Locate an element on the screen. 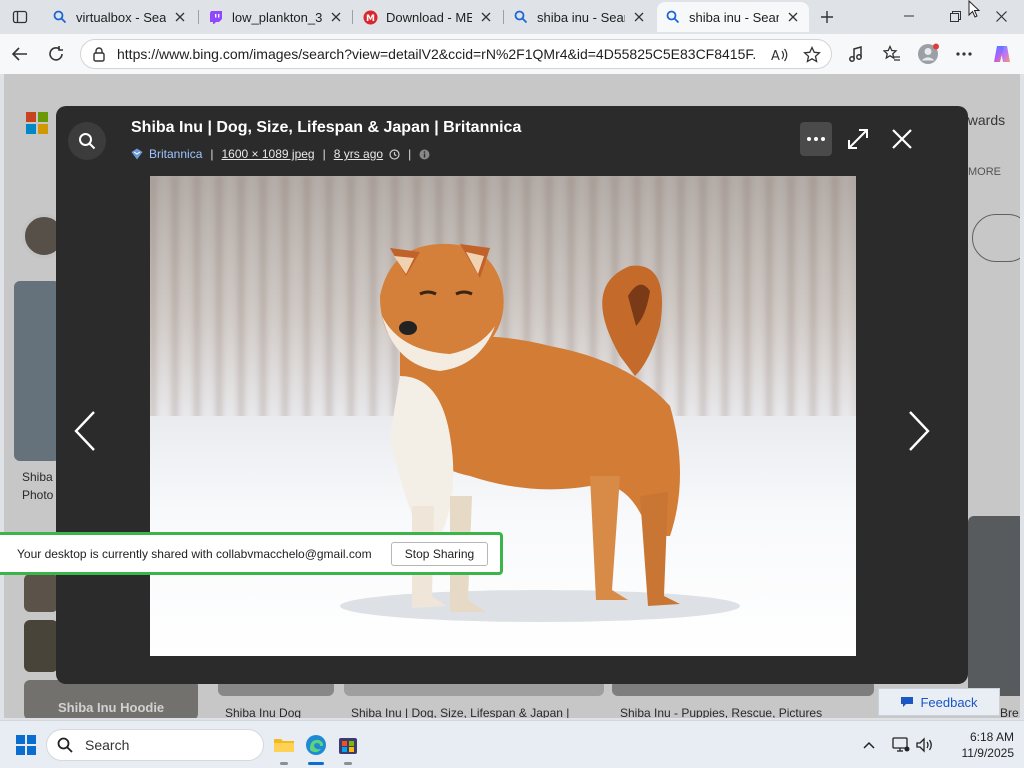 The height and width of the screenshot is (768, 1024). store-app is located at coordinates (348, 748).